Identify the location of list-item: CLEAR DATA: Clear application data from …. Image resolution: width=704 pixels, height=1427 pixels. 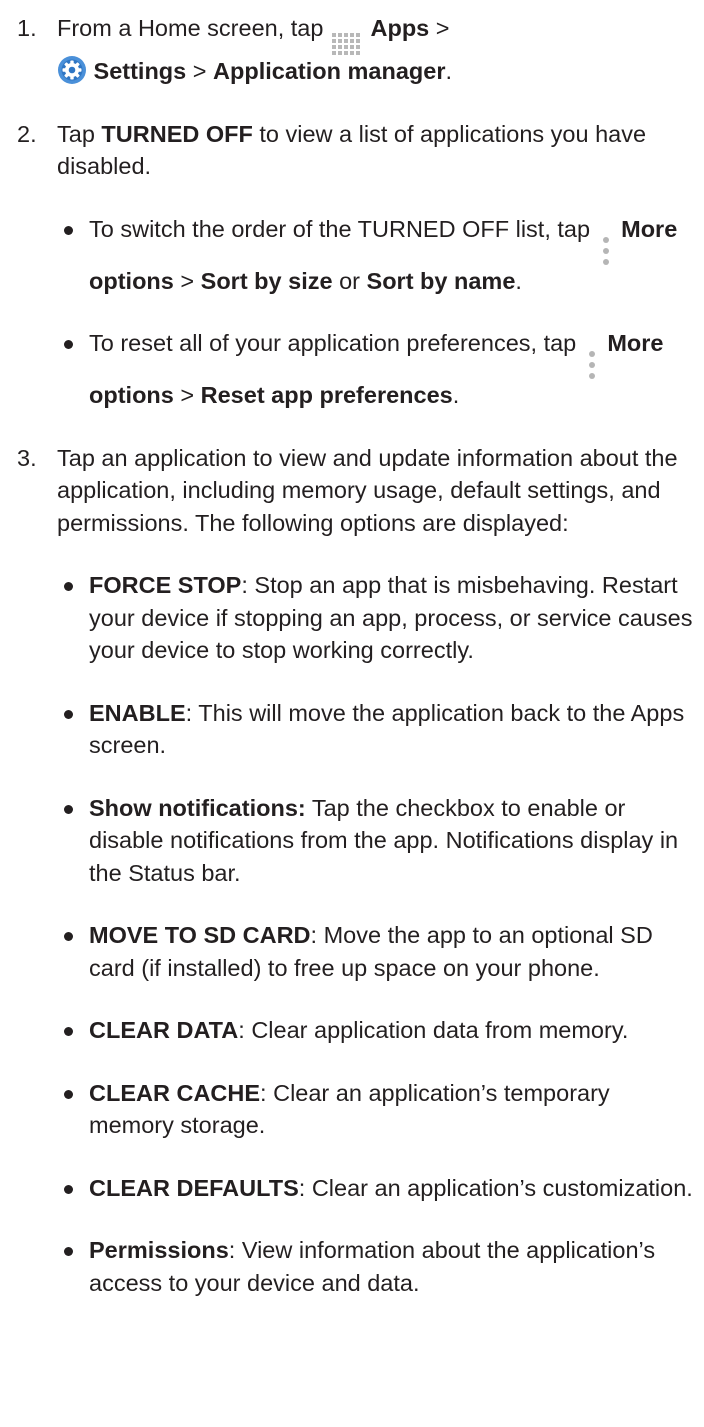
(352, 1030).